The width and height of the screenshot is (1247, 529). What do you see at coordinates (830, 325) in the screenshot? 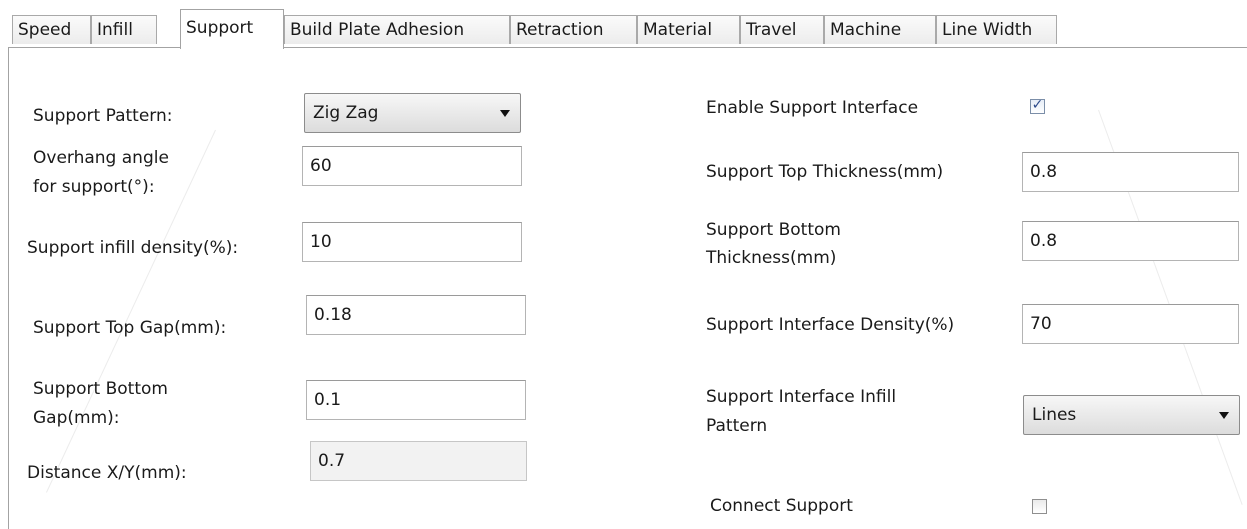
I see `support-interface-density-label: Support Interface Density(%)` at bounding box center [830, 325].